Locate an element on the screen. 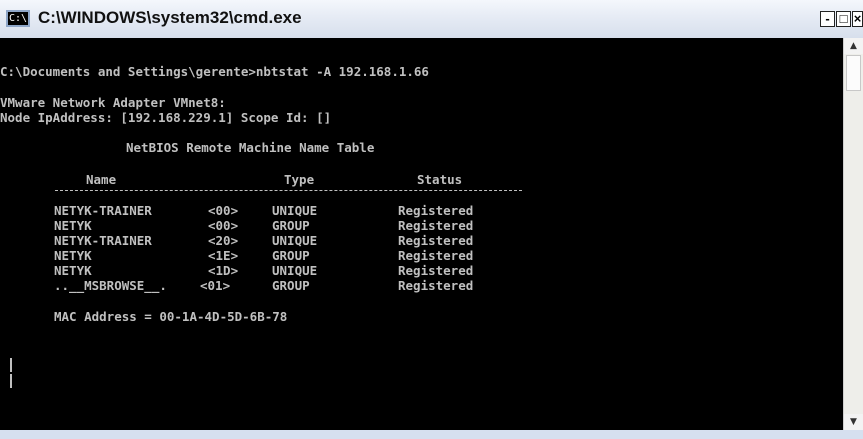 The image size is (863, 439). cmd-app-icon: C:\ is located at coordinates (18, 18).